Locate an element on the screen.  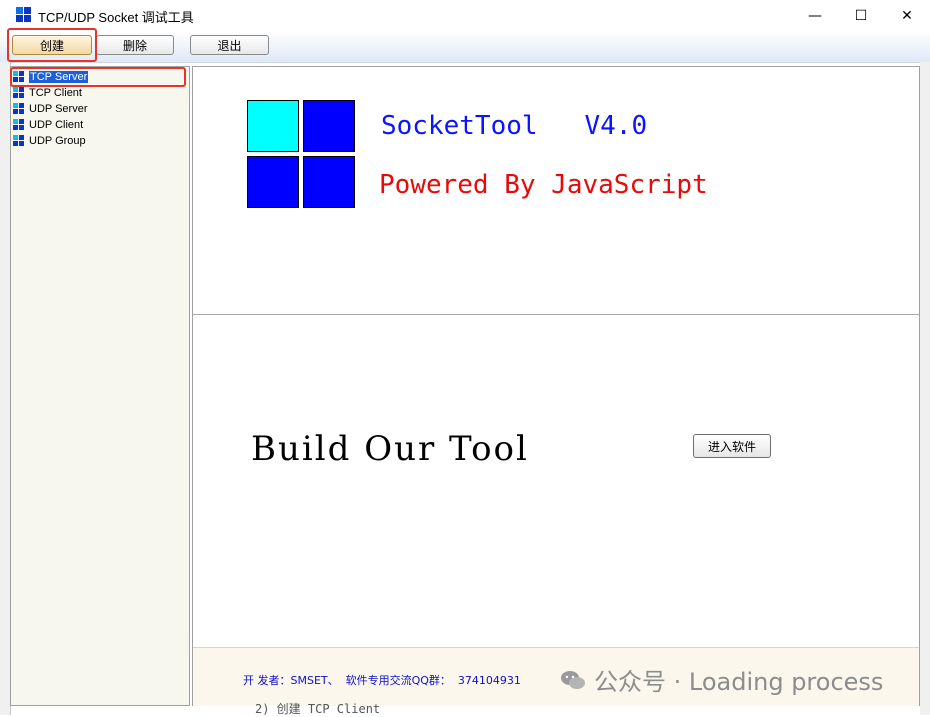
right-frame-edge is located at coordinates (925, 388).